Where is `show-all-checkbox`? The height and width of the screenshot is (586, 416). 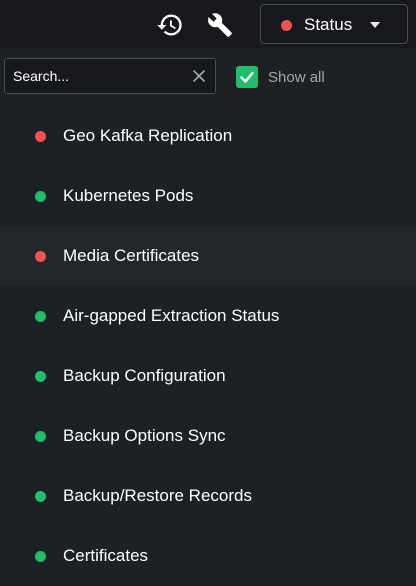
show-all-checkbox is located at coordinates (247, 77).